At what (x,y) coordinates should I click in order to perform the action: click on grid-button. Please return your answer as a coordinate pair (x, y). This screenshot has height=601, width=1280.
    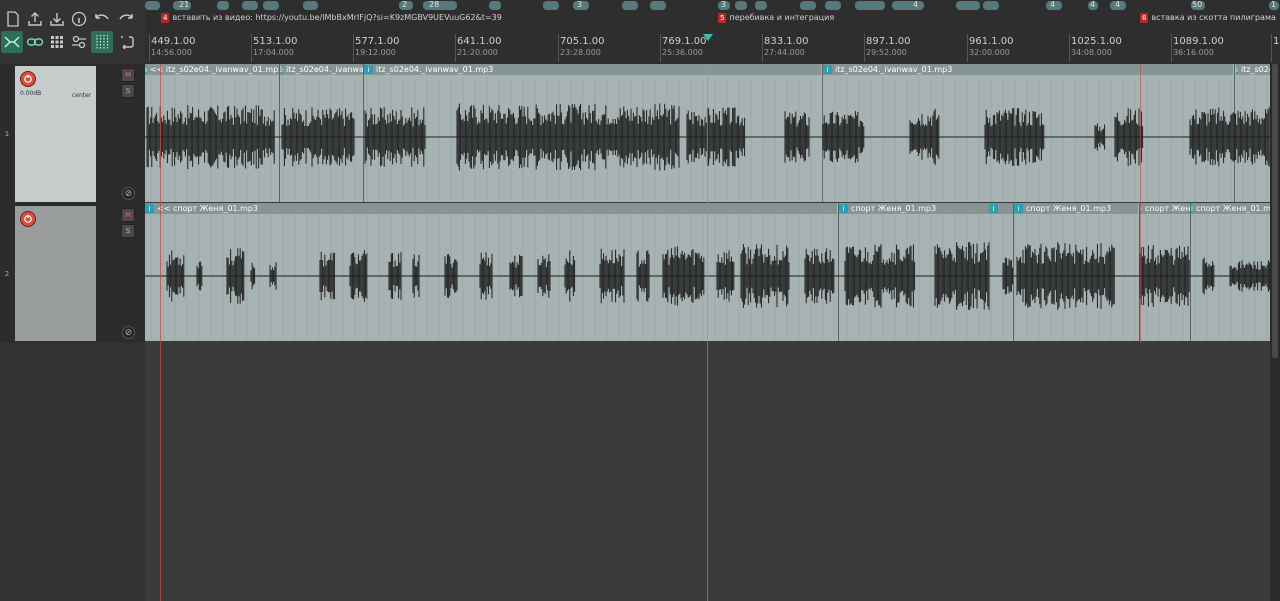
    Looking at the image, I should click on (57, 42).